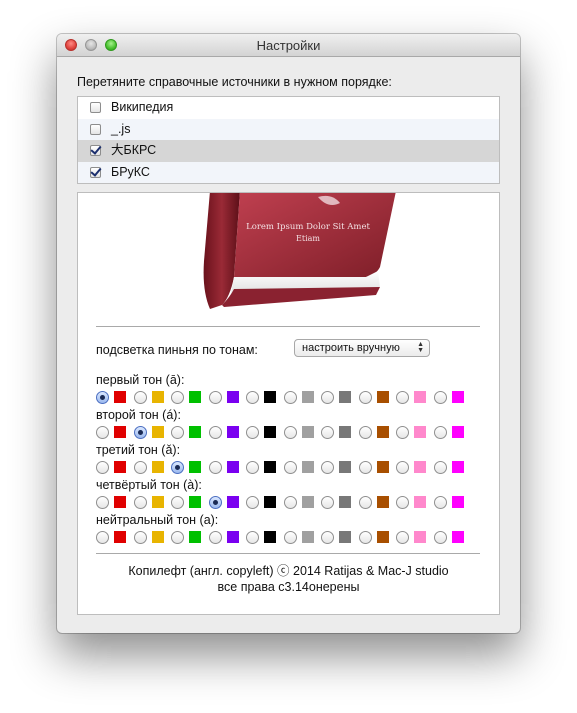 The width and height of the screenshot is (577, 713). Describe the element at coordinates (362, 348) in the screenshot. I see `tone-highlight-select: настроить вручную ▲ ▼` at that location.